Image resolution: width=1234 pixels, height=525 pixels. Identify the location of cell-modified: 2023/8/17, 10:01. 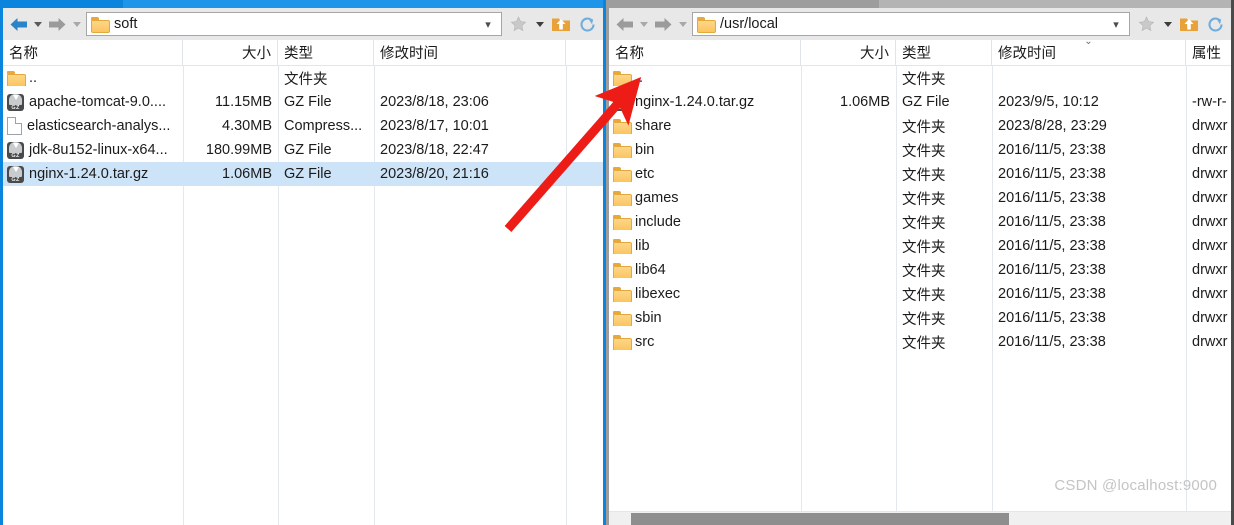
(470, 126).